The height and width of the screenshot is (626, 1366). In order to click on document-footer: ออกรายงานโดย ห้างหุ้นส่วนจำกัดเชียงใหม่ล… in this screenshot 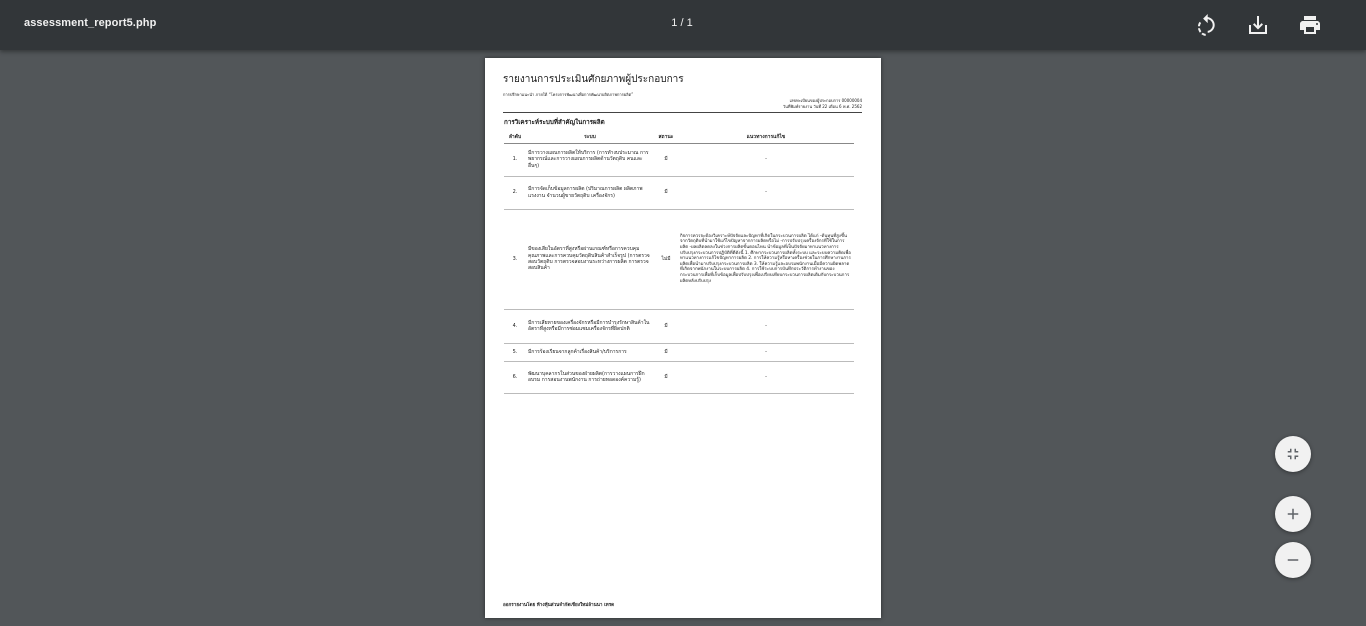, I will do `click(559, 605)`.